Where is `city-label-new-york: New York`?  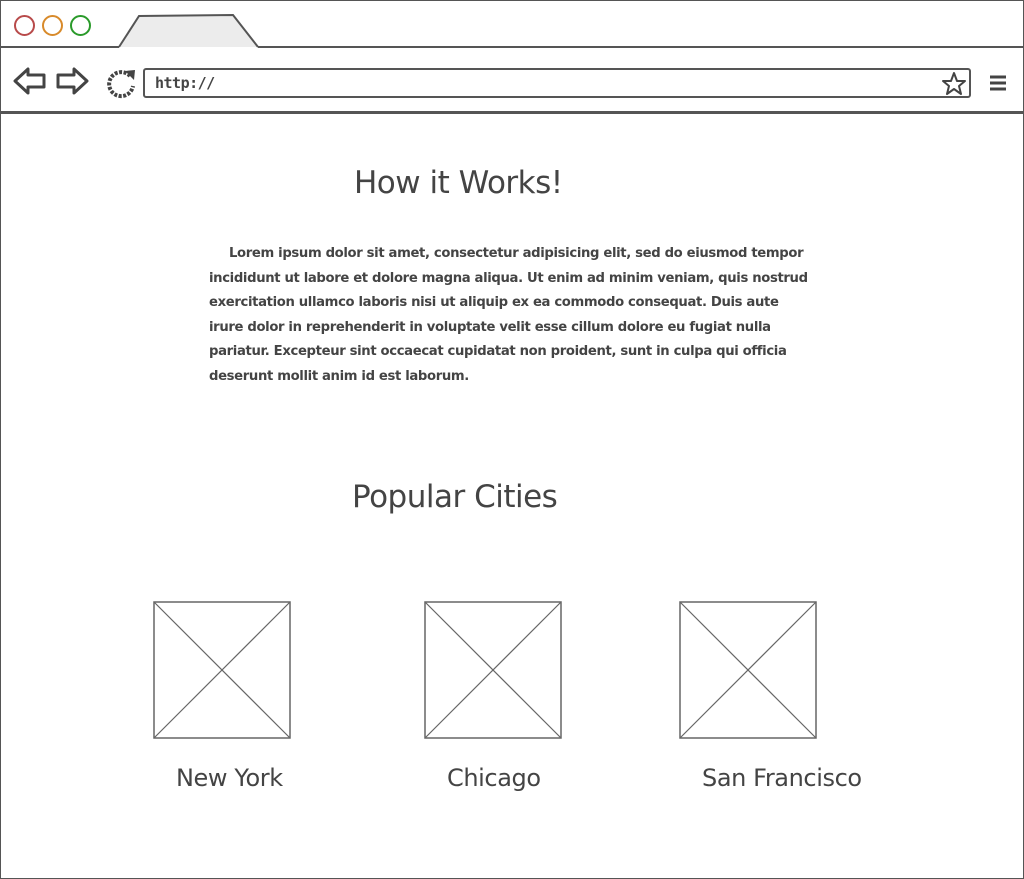
city-label-new-york: New York is located at coordinates (229, 778).